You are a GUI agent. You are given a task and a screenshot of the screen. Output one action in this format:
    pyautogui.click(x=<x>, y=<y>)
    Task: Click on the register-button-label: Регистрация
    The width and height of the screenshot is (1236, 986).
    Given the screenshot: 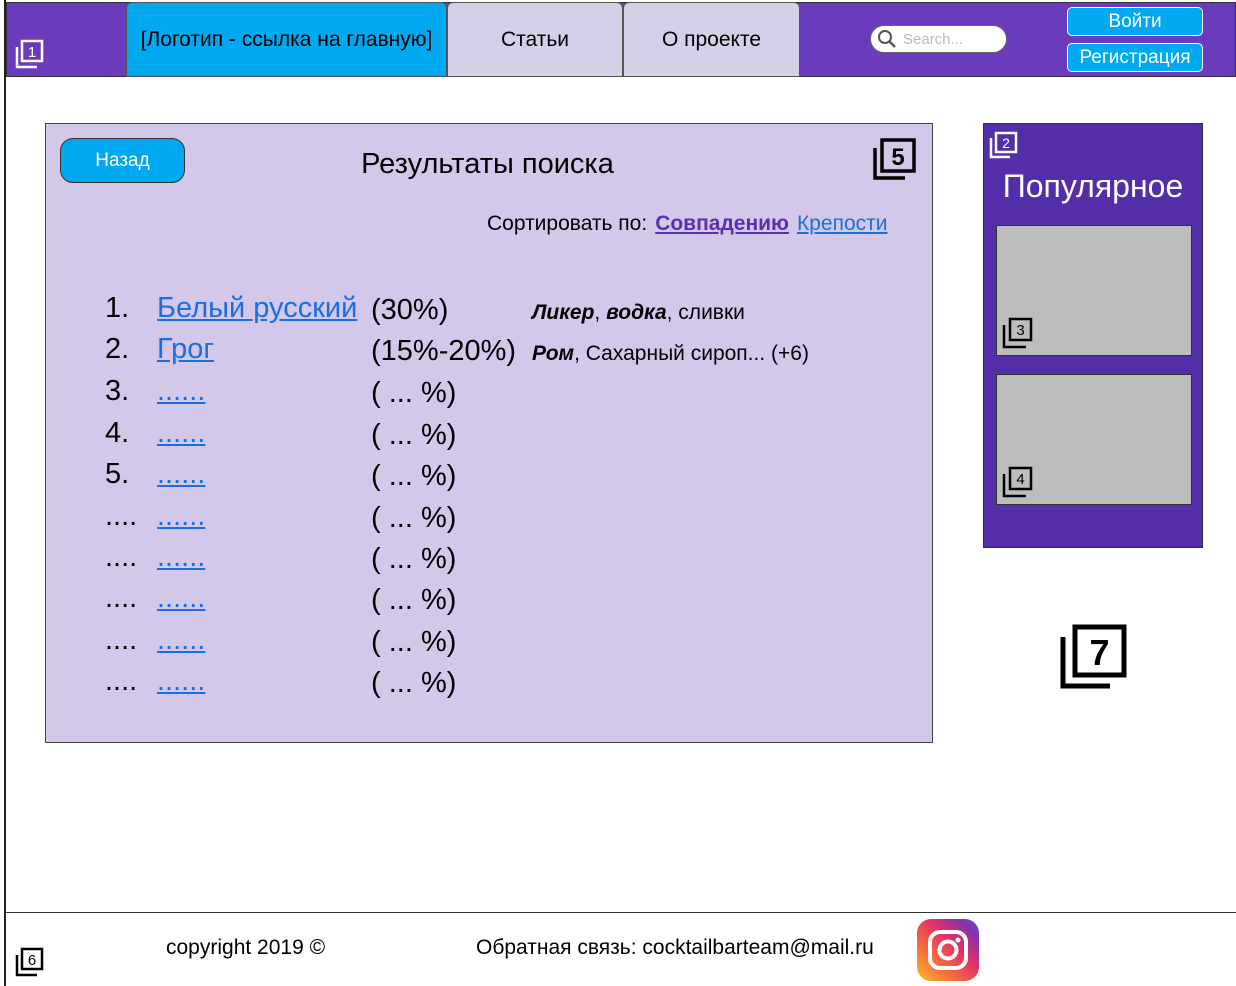 What is the action you would take?
    pyautogui.click(x=1135, y=57)
    